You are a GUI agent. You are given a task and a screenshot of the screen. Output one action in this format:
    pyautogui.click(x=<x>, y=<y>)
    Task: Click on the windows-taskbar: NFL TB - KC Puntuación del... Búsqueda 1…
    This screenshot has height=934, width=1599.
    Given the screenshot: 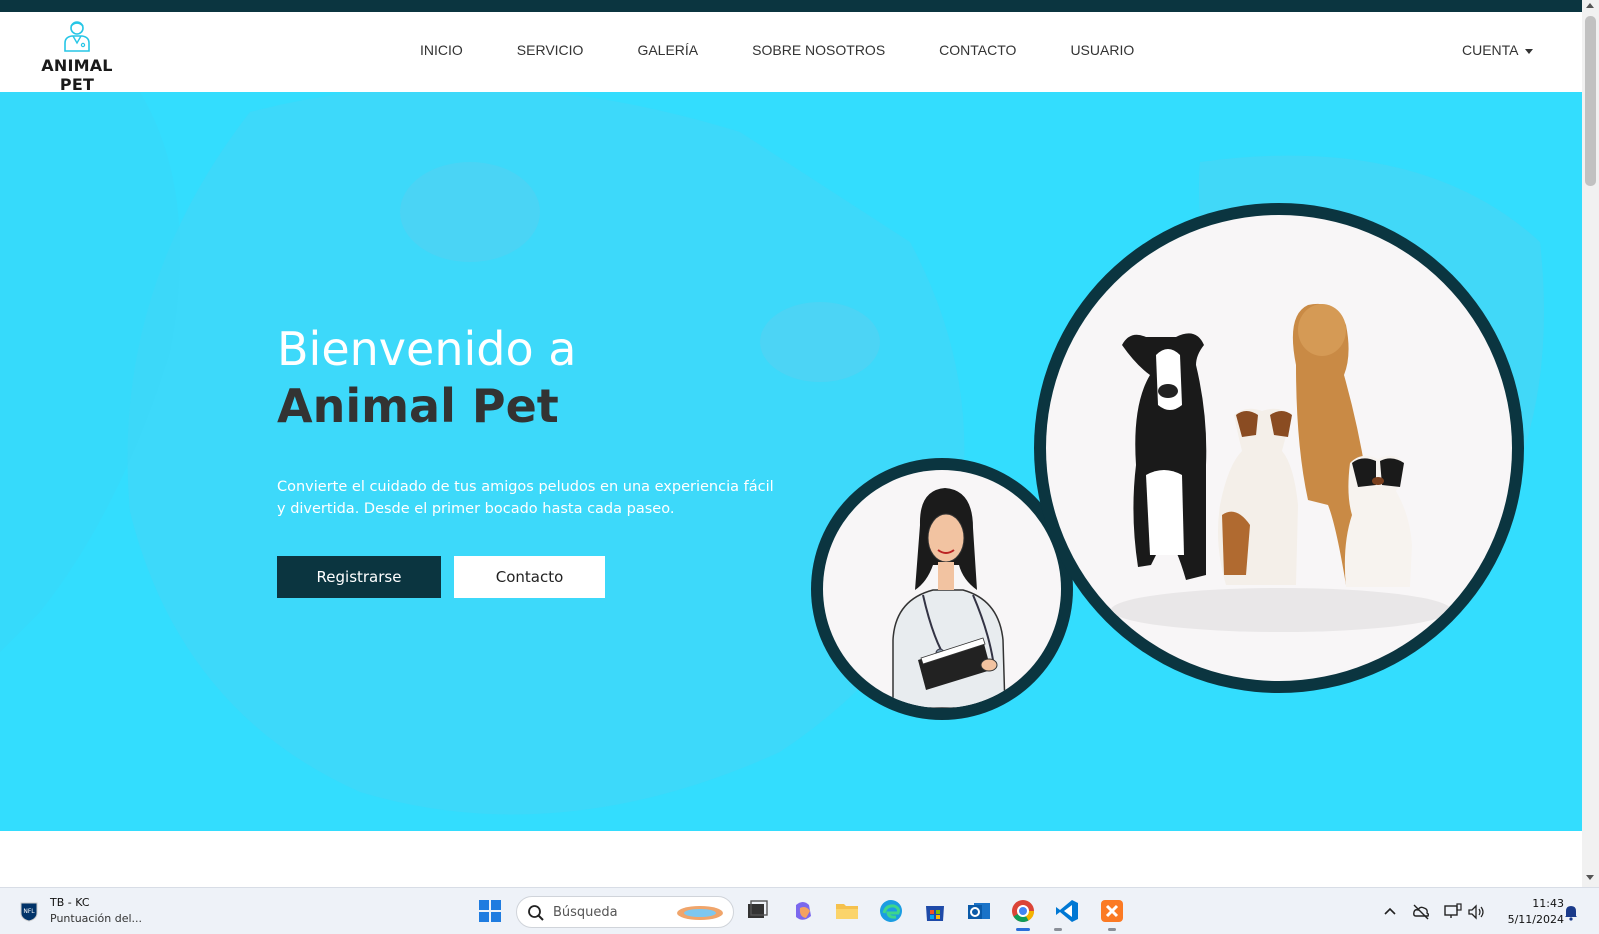 What is the action you would take?
    pyautogui.click(x=799, y=910)
    